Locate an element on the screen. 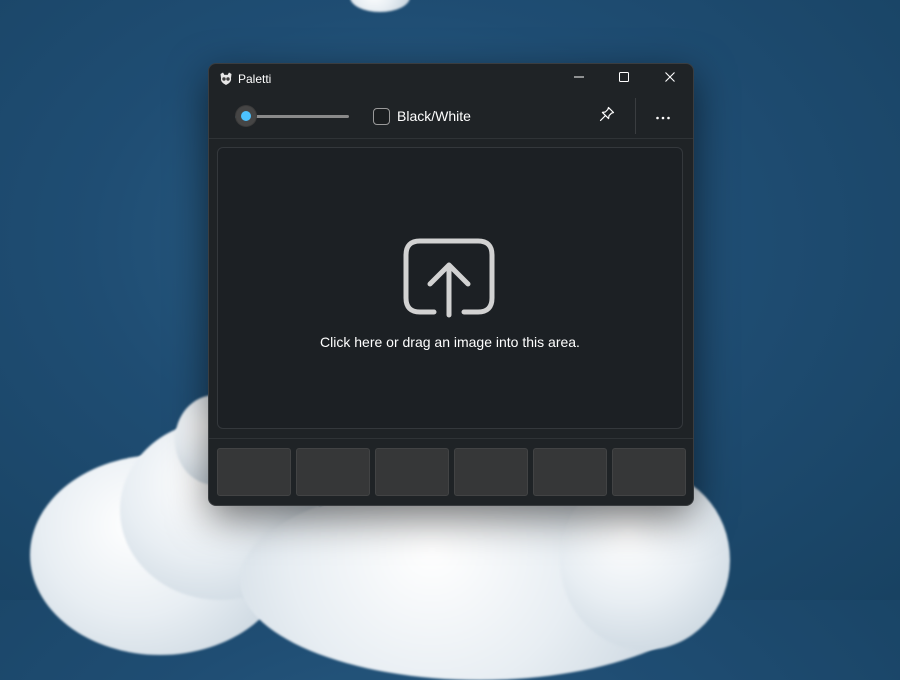 The width and height of the screenshot is (900, 680). wallpaper-cloud is located at coordinates (380, 6).